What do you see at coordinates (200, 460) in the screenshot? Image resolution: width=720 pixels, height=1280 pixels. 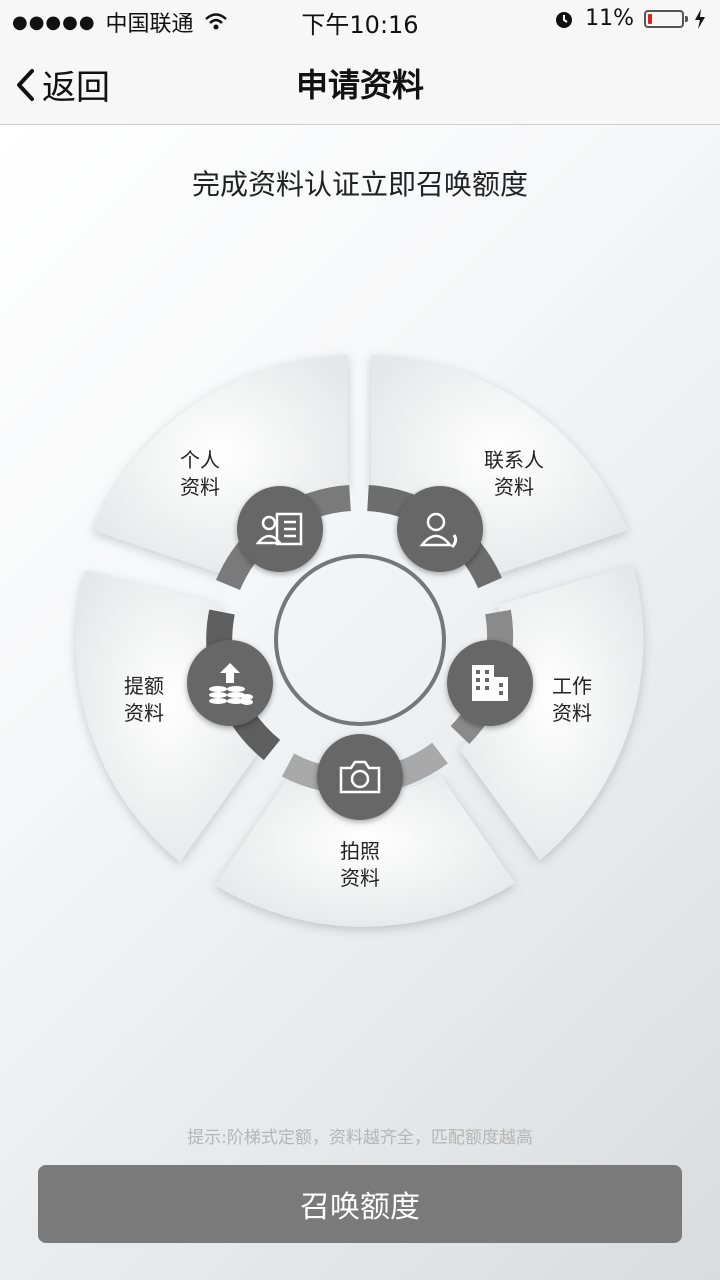 I see `personal-info-label-line1: 个人` at bounding box center [200, 460].